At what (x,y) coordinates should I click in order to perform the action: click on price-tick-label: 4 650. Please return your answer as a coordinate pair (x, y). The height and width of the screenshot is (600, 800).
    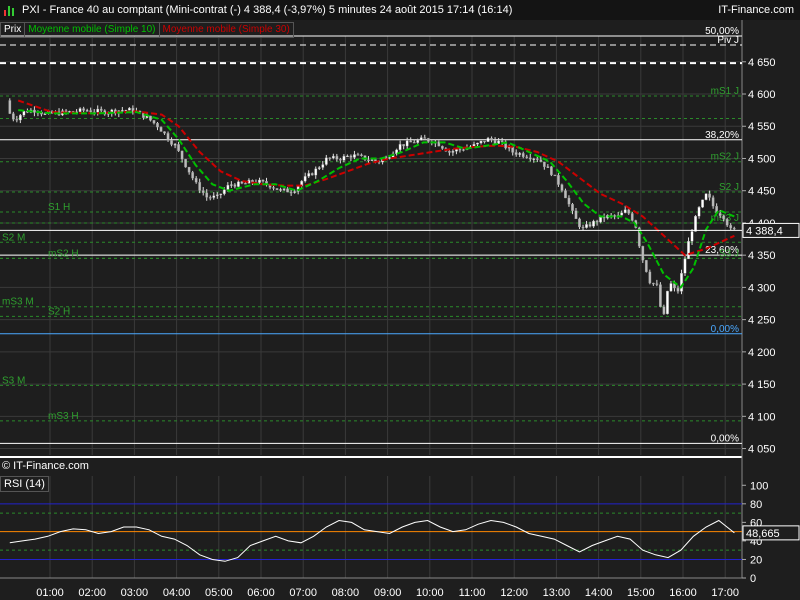
    Looking at the image, I should click on (762, 63).